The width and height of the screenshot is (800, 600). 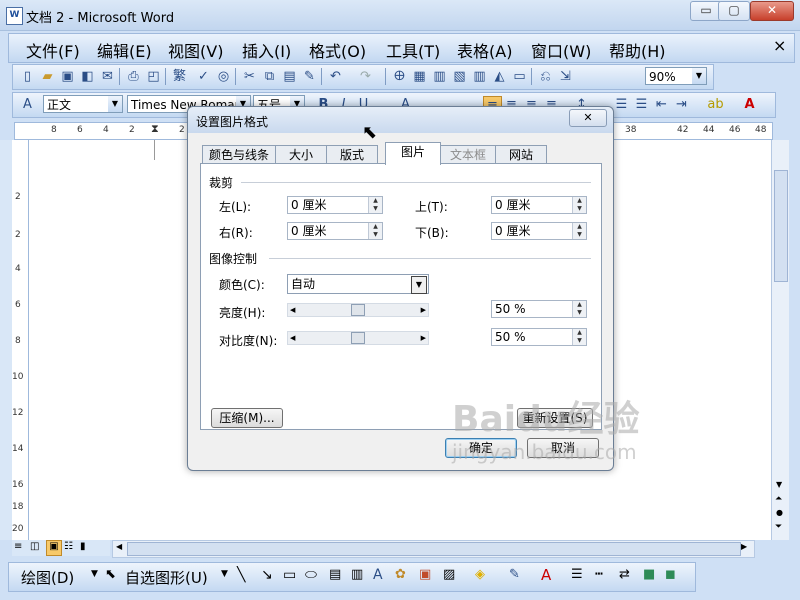 I want to click on cut-icon: ✂, so click(x=249, y=76).